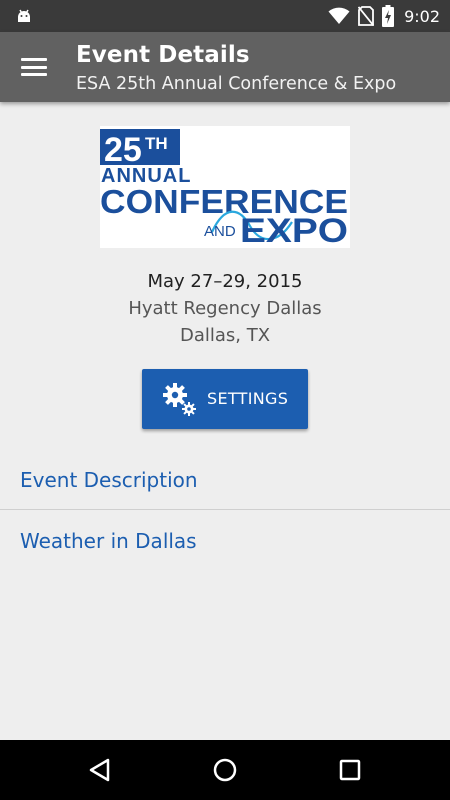 This screenshot has height=800, width=450. I want to click on gears-icon, so click(179, 399).